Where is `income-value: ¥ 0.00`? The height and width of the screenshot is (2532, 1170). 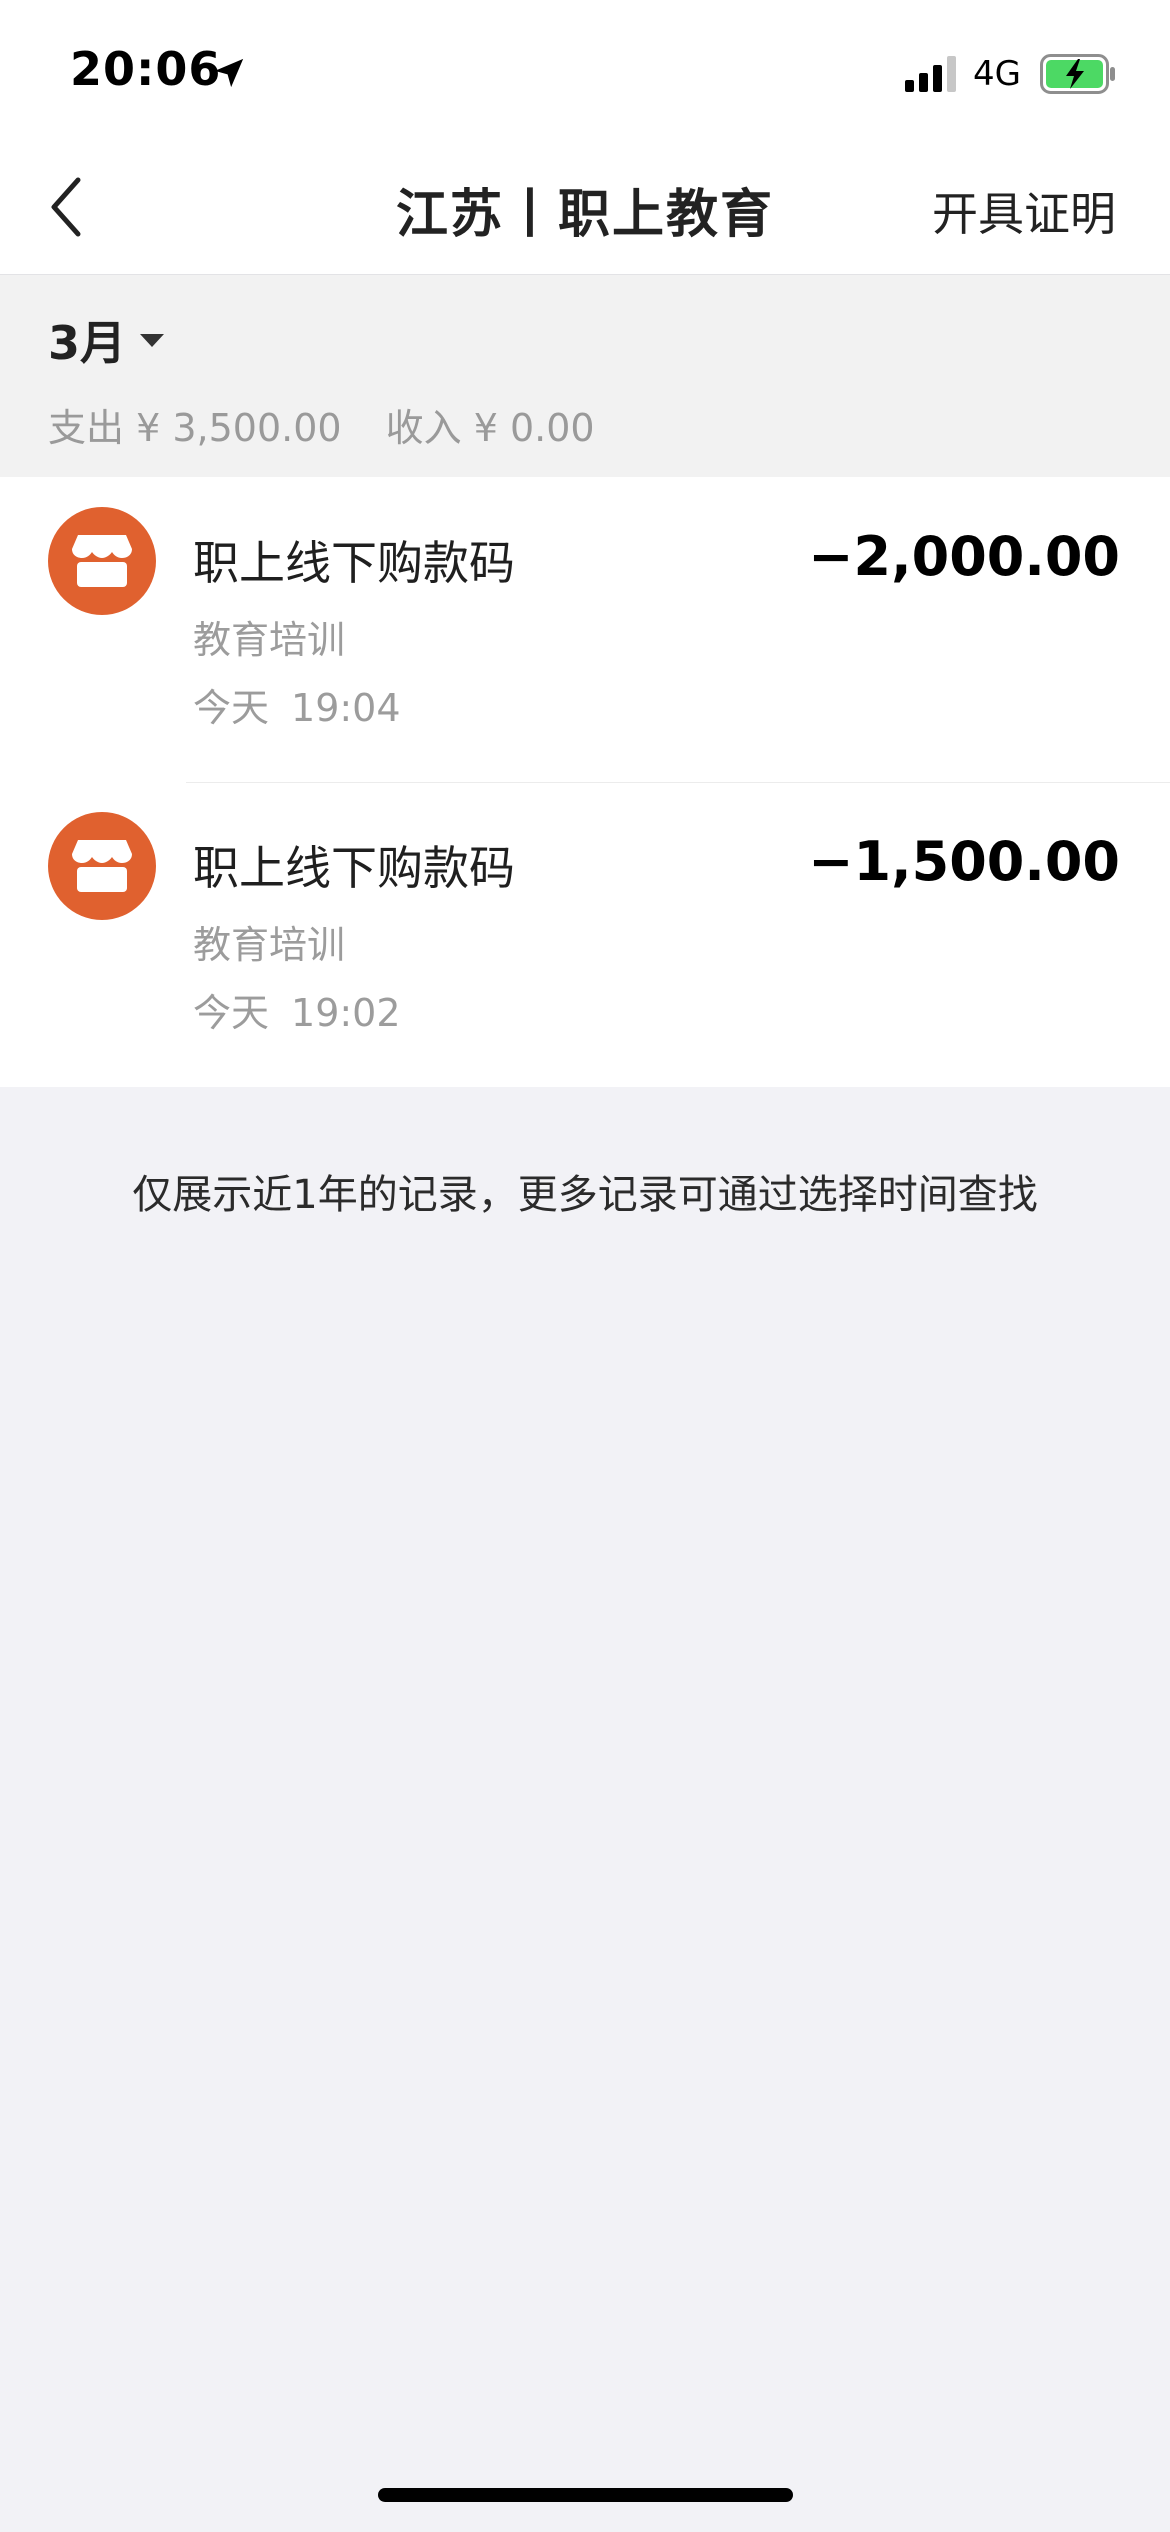
income-value: ¥ 0.00 is located at coordinates (534, 428).